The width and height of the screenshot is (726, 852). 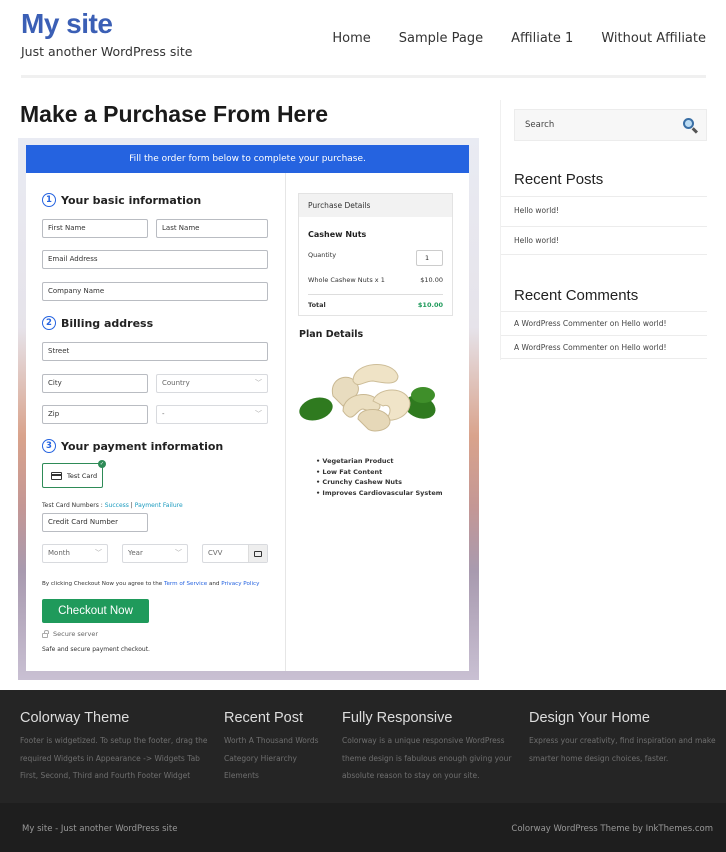 What do you see at coordinates (155, 351) in the screenshot?
I see `street-input: Street` at bounding box center [155, 351].